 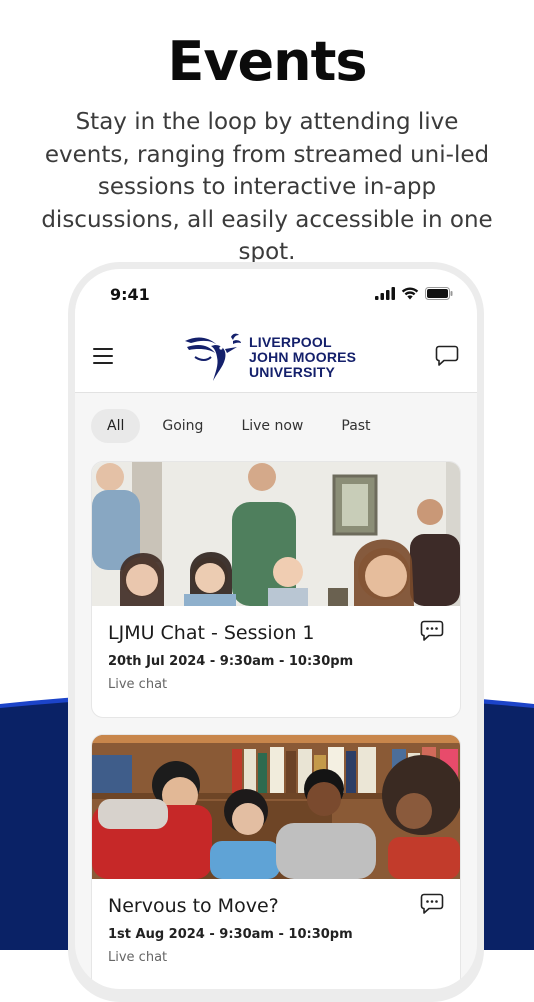 What do you see at coordinates (303, 356) in the screenshot?
I see `logo-line-2: JOHN MOORES` at bounding box center [303, 356].